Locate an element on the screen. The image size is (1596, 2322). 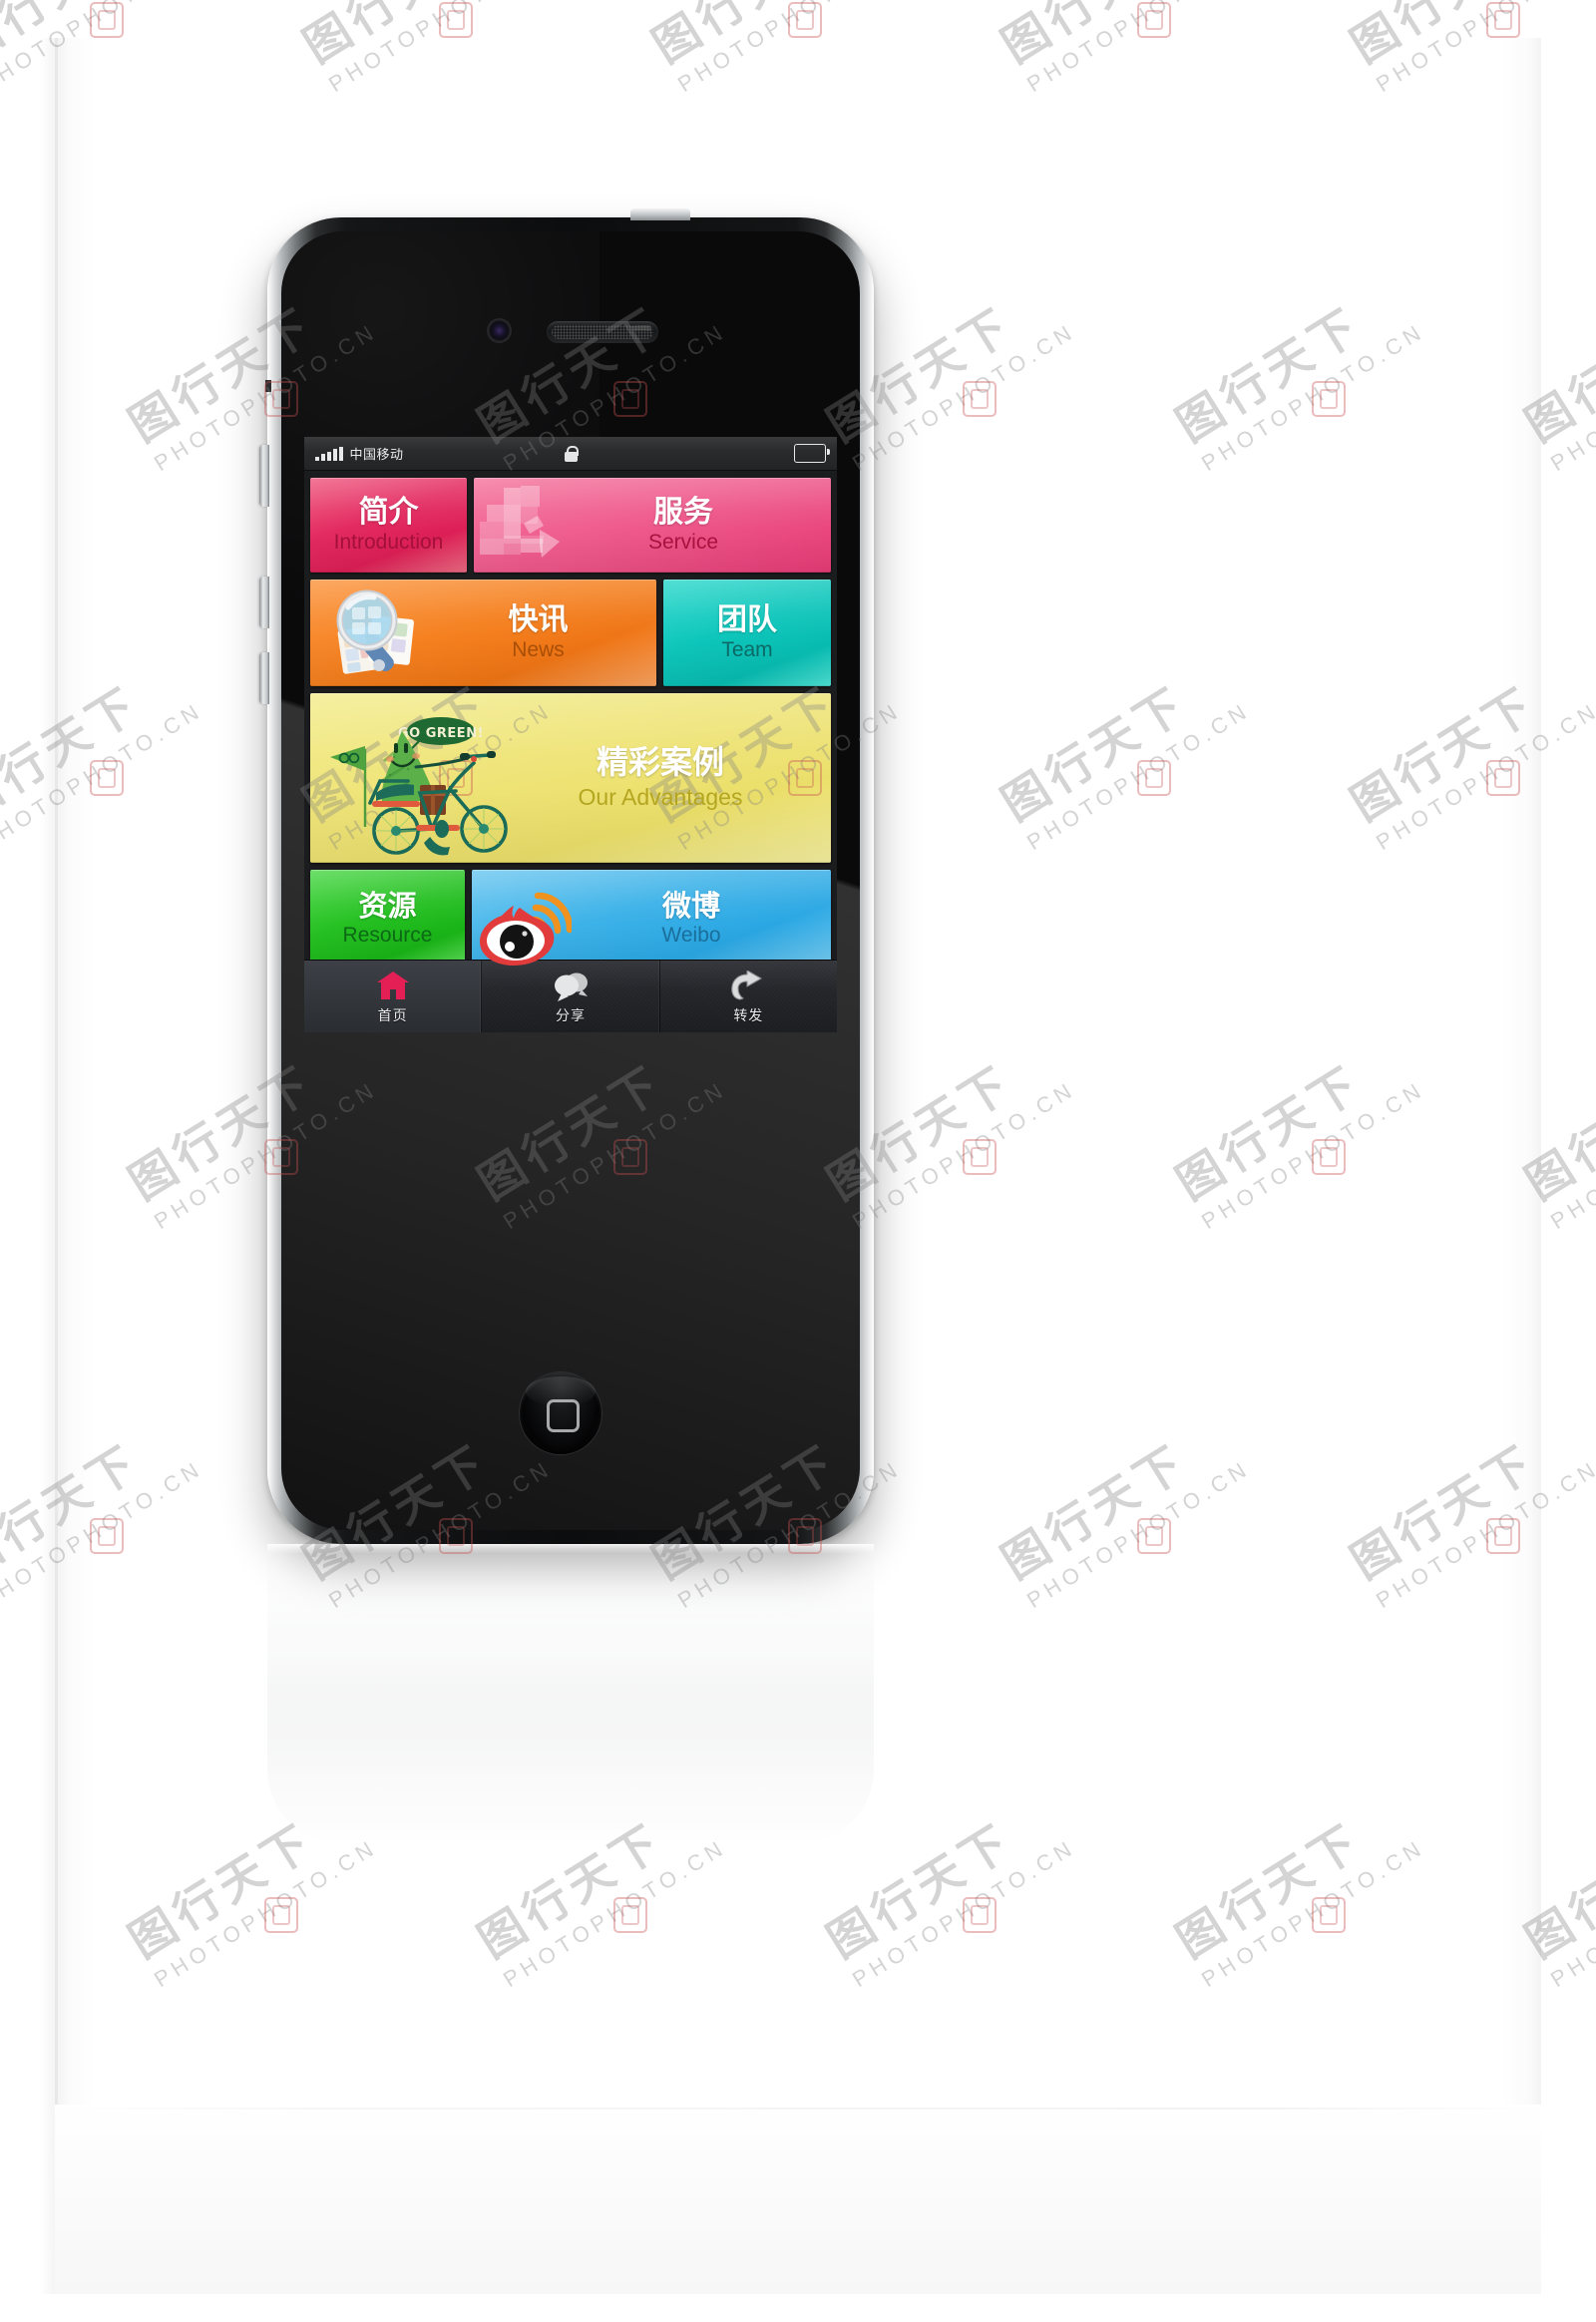
front-camera-icon is located at coordinates (499, 331).